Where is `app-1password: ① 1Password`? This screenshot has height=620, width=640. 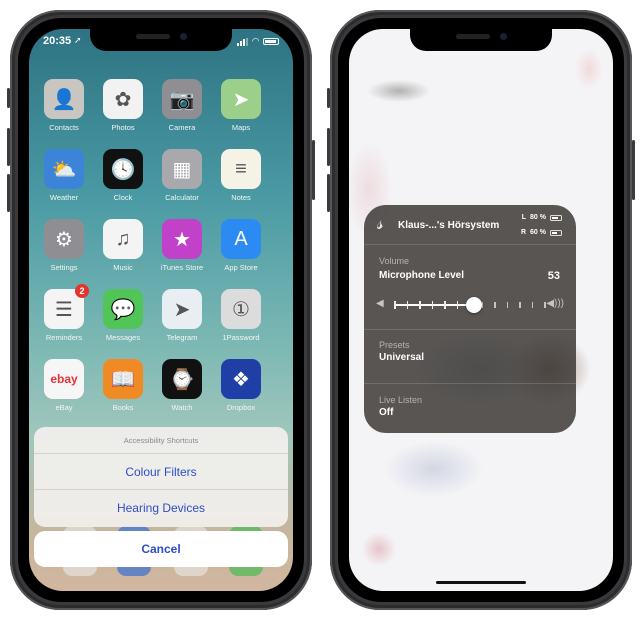
app-1password: ① 1Password is located at coordinates (241, 315).